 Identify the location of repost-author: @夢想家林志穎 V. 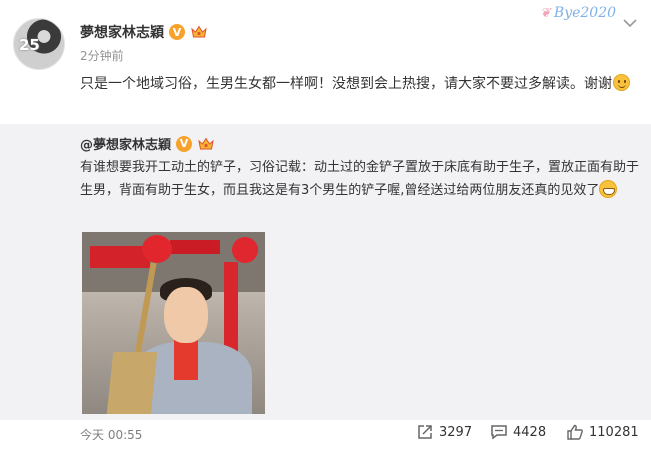
(147, 143).